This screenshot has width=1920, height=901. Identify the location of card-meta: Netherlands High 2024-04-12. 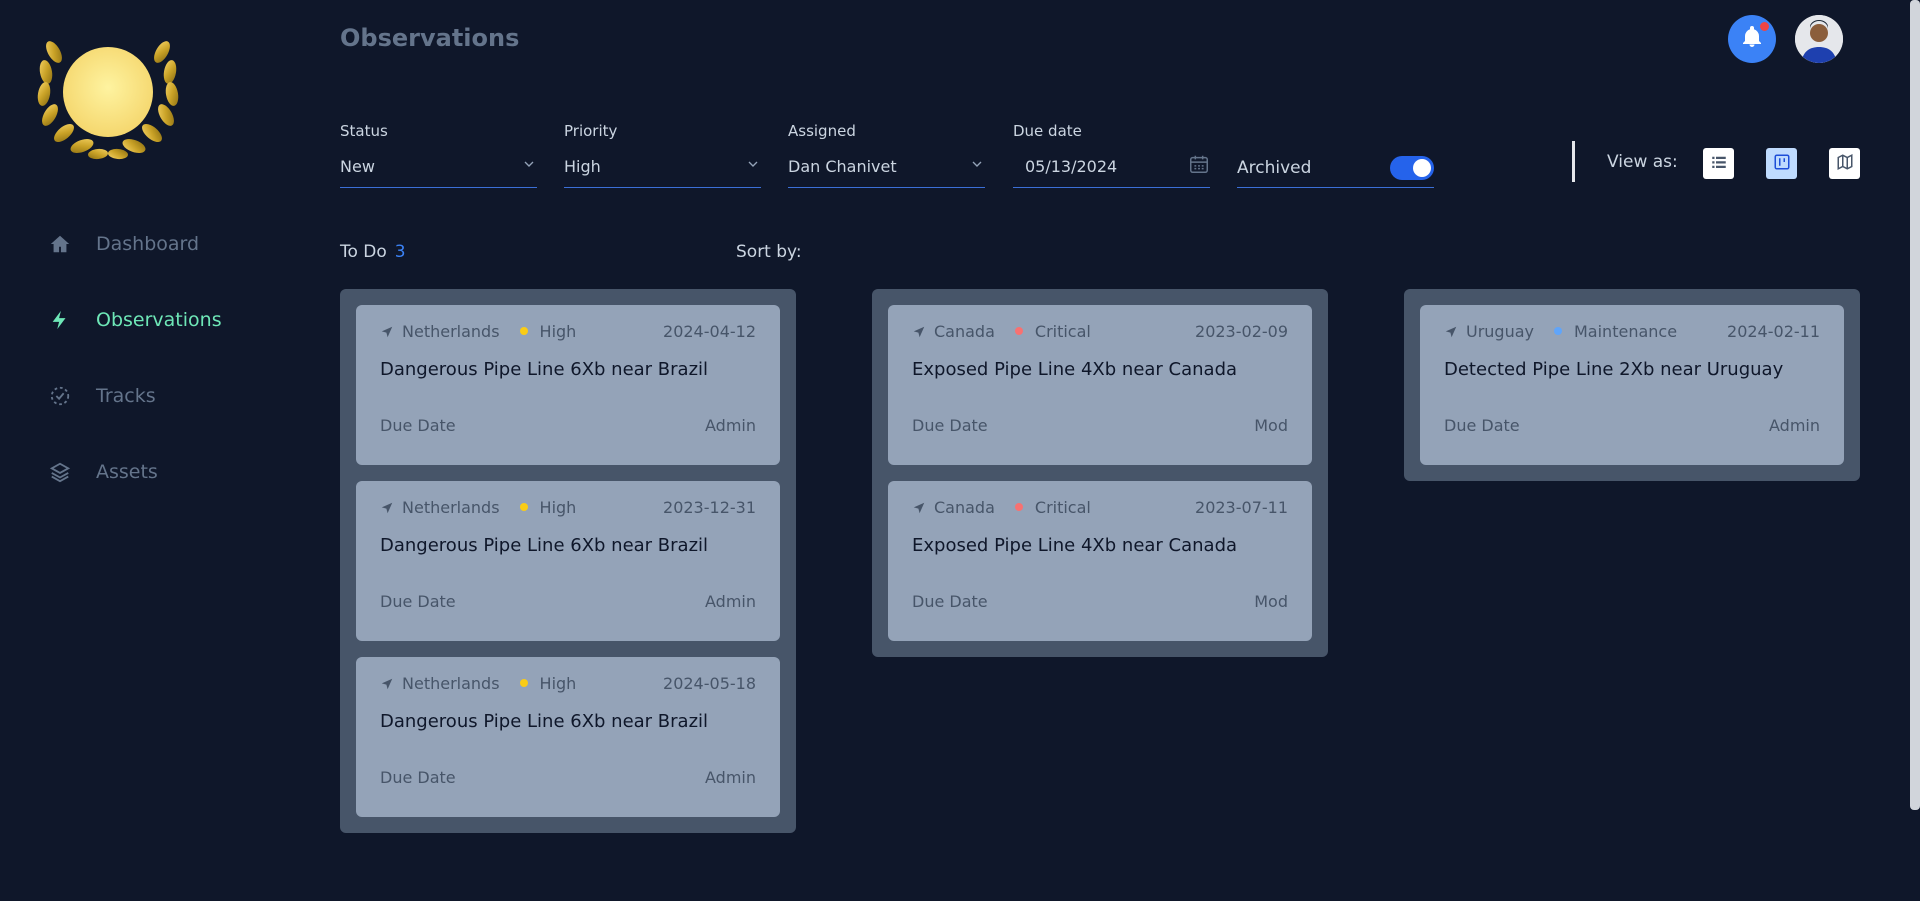
(568, 331).